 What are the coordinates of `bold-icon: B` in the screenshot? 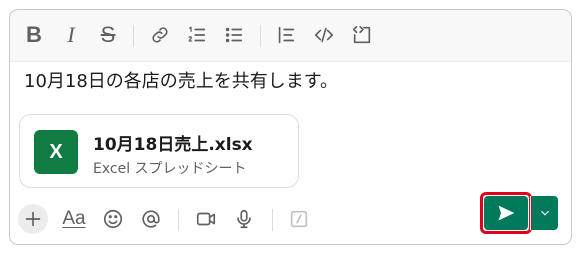 It's located at (34, 34).